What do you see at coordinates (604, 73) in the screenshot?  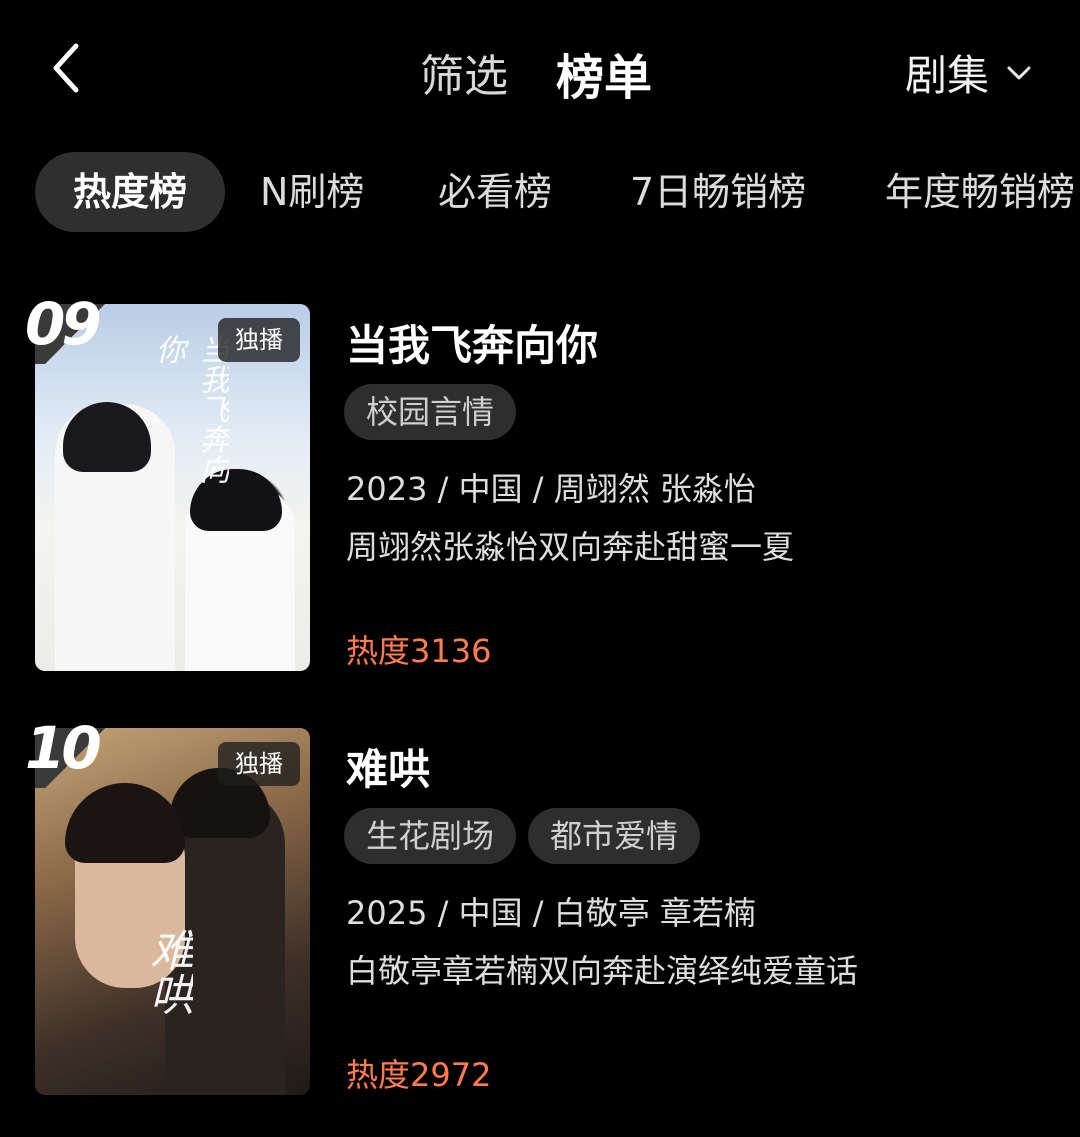 I see `ranking-tab: 榜单` at bounding box center [604, 73].